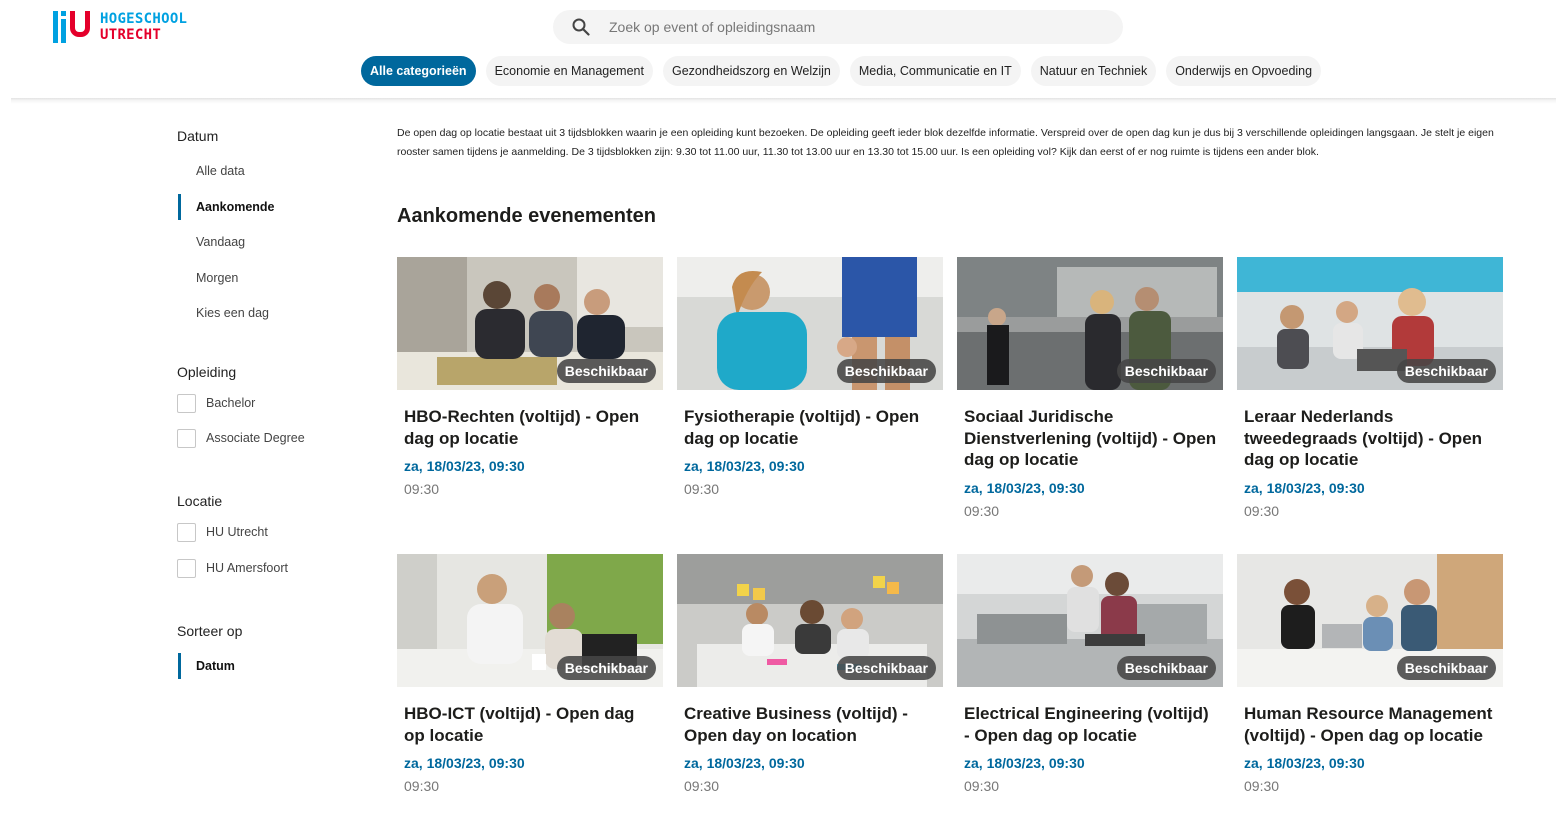 The height and width of the screenshot is (820, 1556). Describe the element at coordinates (255, 438) in the screenshot. I see `checkbox-label-associate-degree: Associate Degree` at that location.